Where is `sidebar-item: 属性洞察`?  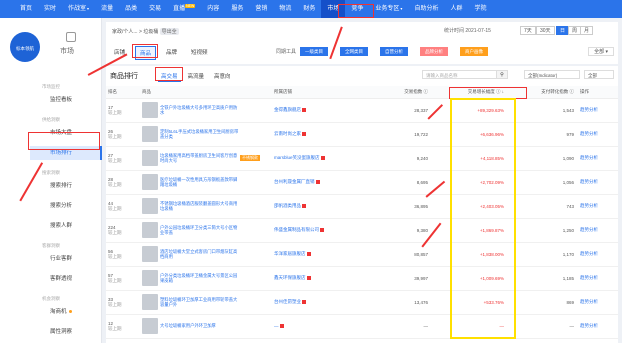
sidebar-item: 属性洞察 is located at coordinates (66, 332).